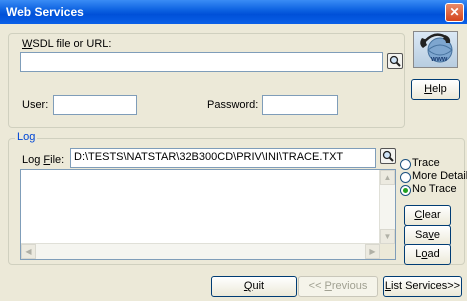  What do you see at coordinates (43, 160) in the screenshot?
I see `log-file-label: Log File:` at bounding box center [43, 160].